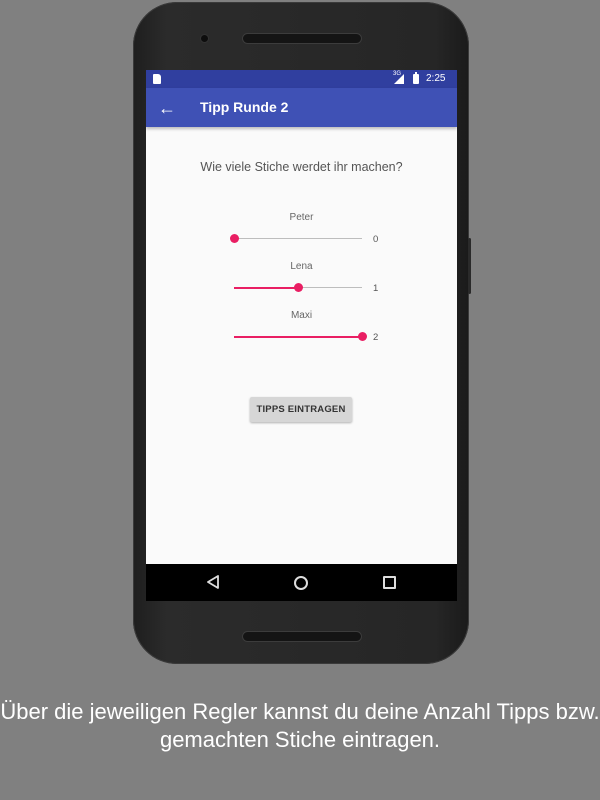 This screenshot has width=600, height=800. Describe the element at coordinates (301, 79) in the screenshot. I see `status-bar: 3G 2:25` at that location.